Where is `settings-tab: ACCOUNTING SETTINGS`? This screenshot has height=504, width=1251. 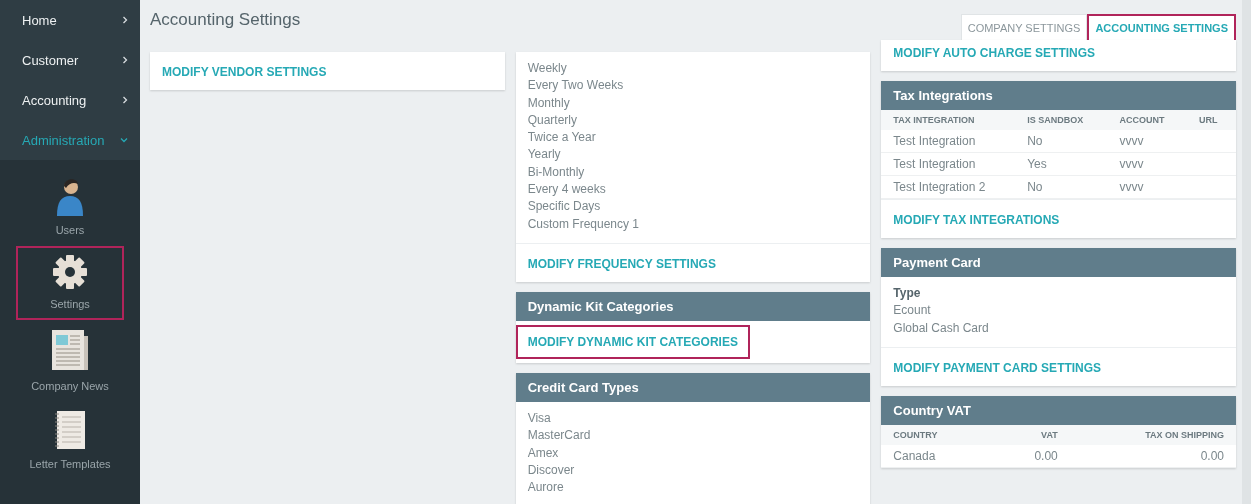
settings-tab: ACCOUNTING SETTINGS is located at coordinates (1161, 28).